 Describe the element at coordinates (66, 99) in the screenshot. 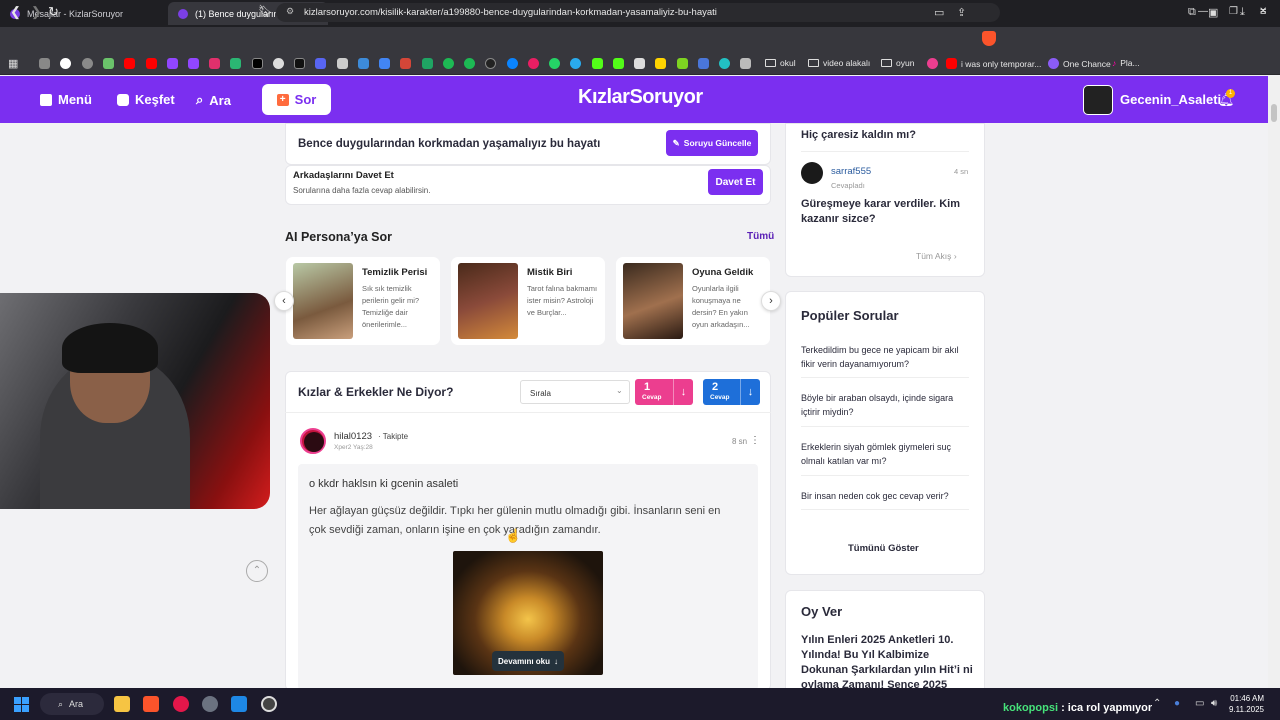

I see `menu-button: Menü` at that location.